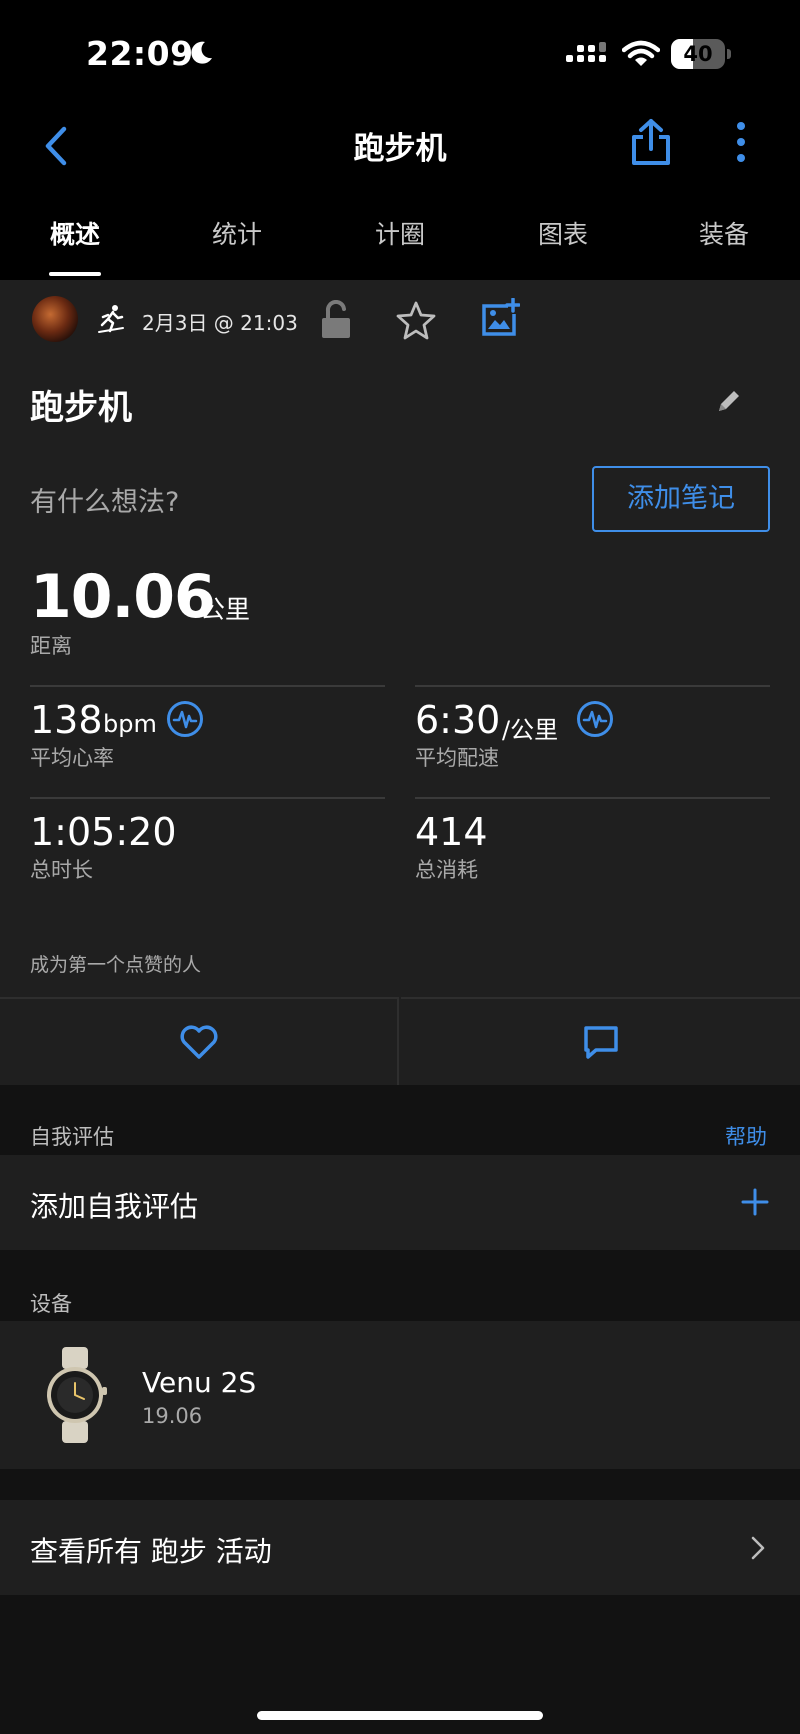 This screenshot has width=800, height=1734. Describe the element at coordinates (123, 597) in the screenshot. I see `distance-value: 10.06` at that location.